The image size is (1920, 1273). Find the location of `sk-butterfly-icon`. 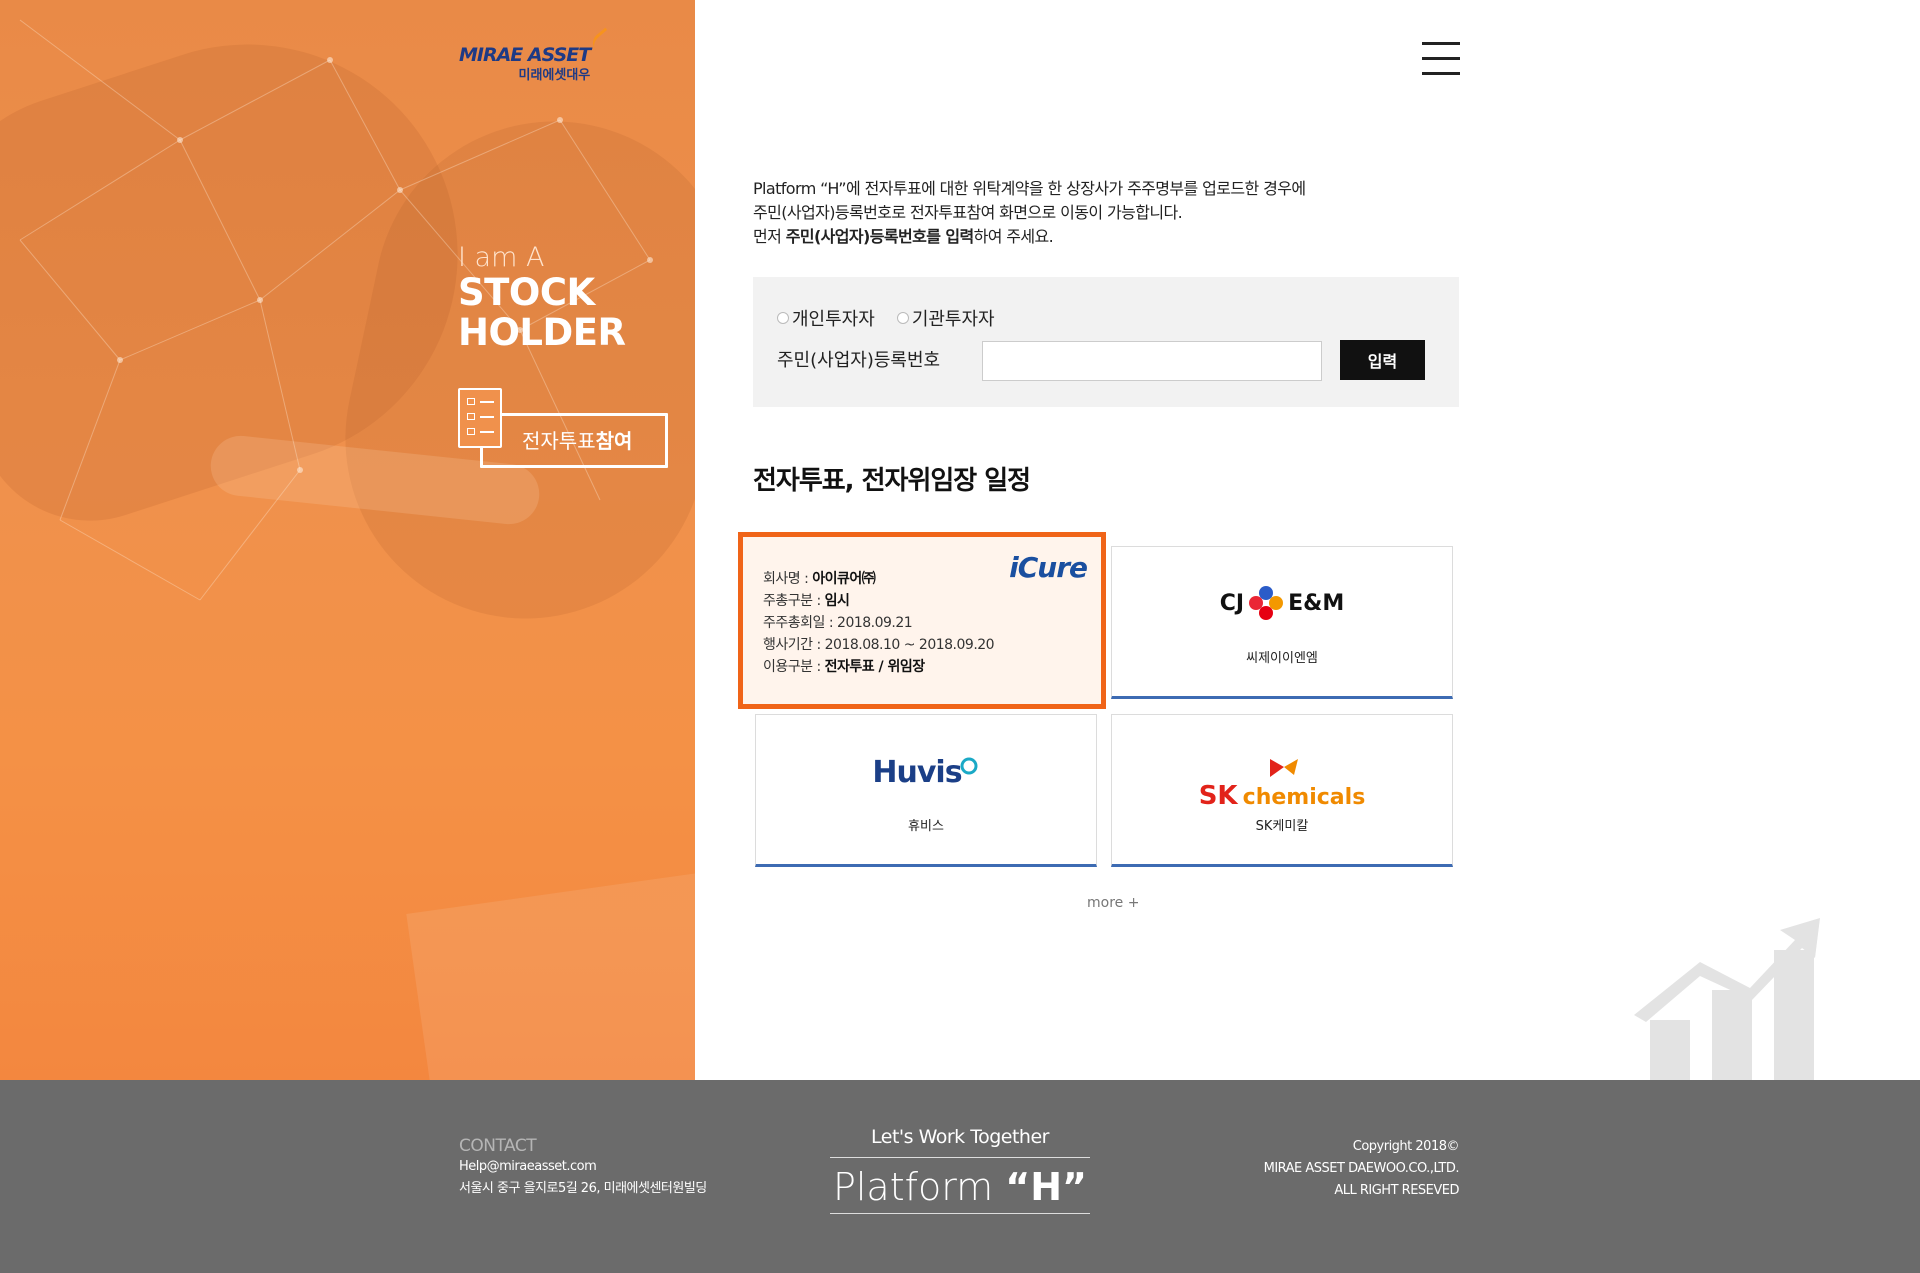

sk-butterfly-icon is located at coordinates (1284, 768).